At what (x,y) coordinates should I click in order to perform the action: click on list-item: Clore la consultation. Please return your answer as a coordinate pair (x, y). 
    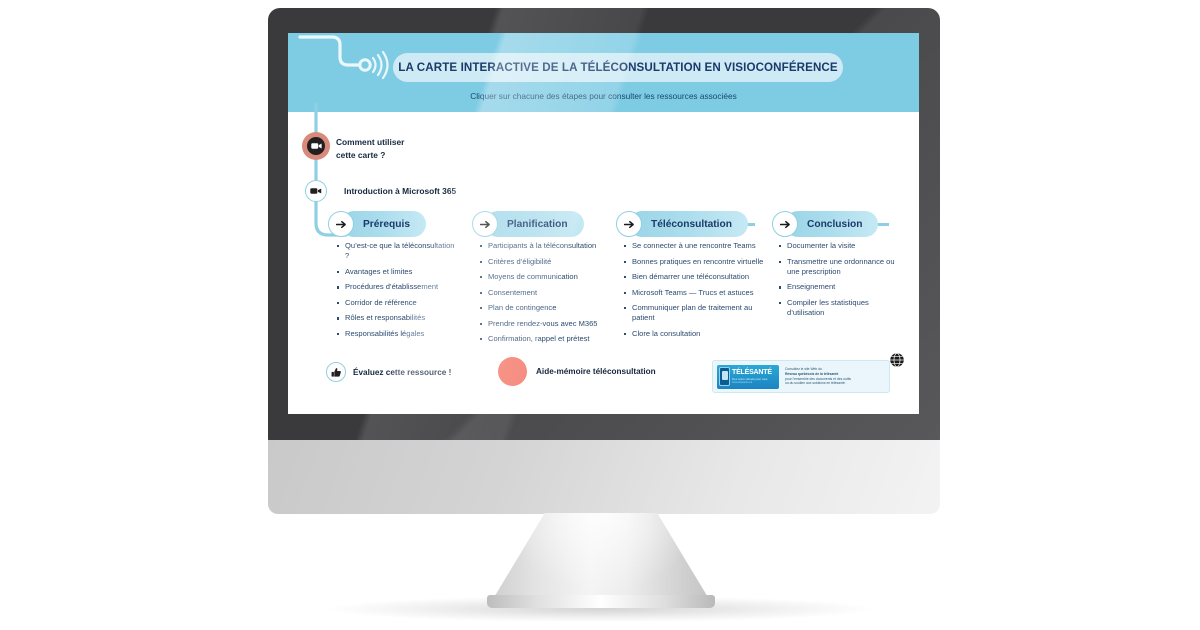
    Looking at the image, I should click on (698, 334).